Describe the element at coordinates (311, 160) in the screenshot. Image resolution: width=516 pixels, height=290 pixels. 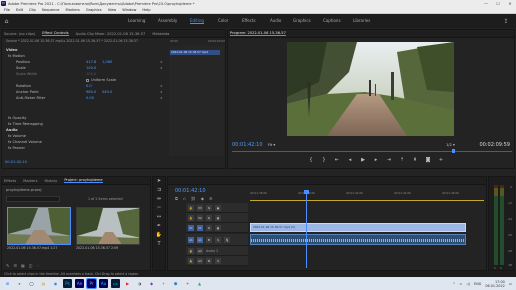
I see `mark-in-icon: {` at that location.